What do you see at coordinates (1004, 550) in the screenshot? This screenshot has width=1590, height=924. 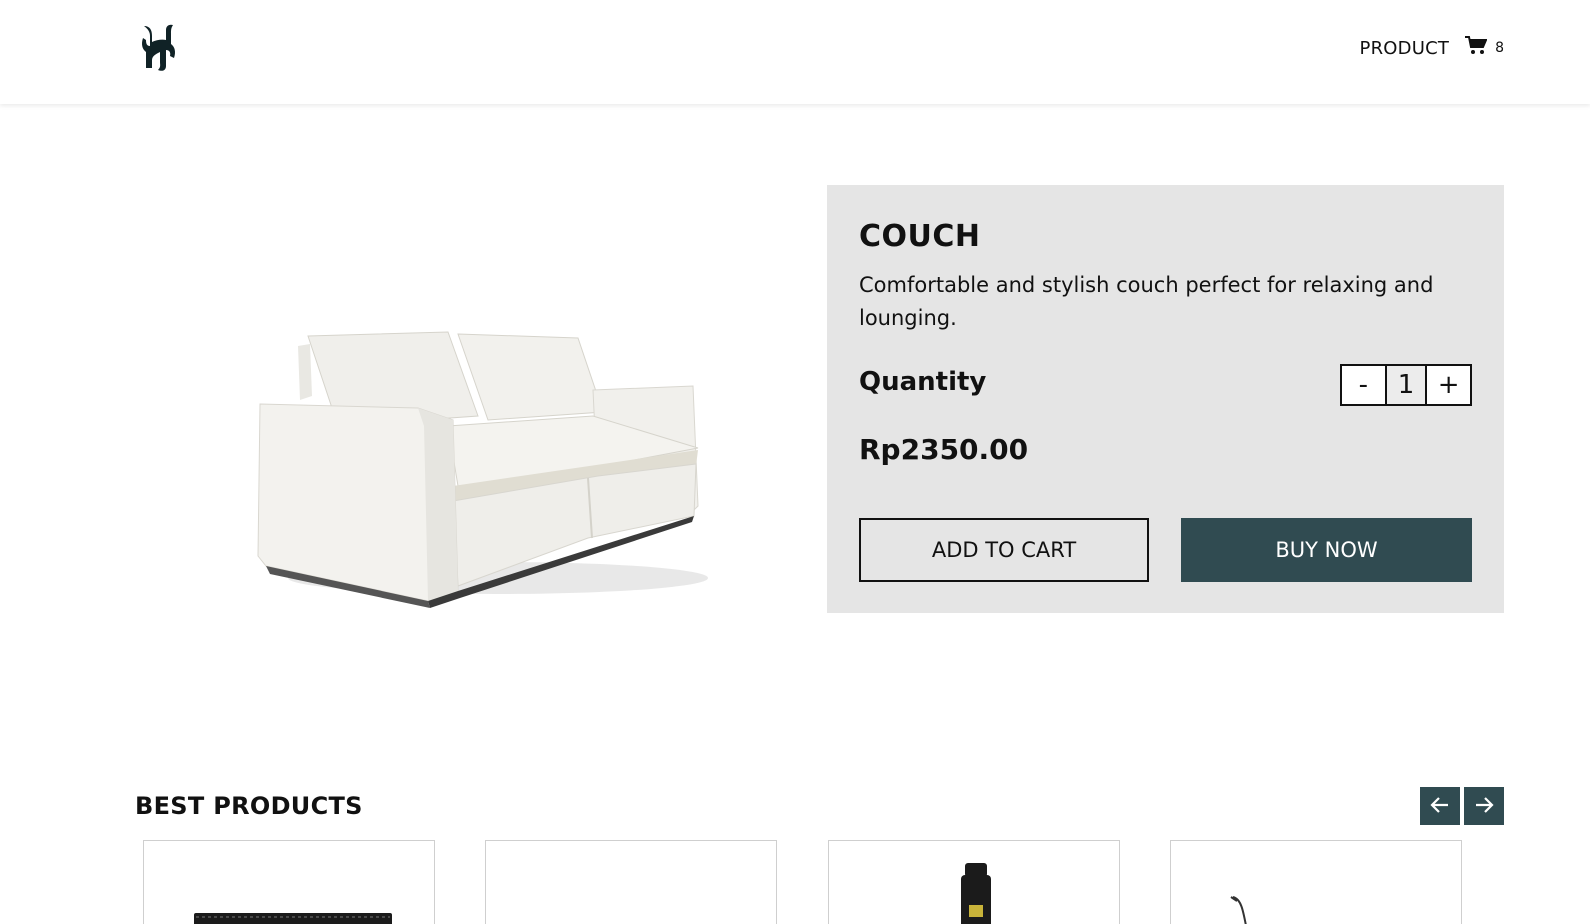 I see `add-to-cart-button: ADD TO CART` at bounding box center [1004, 550].